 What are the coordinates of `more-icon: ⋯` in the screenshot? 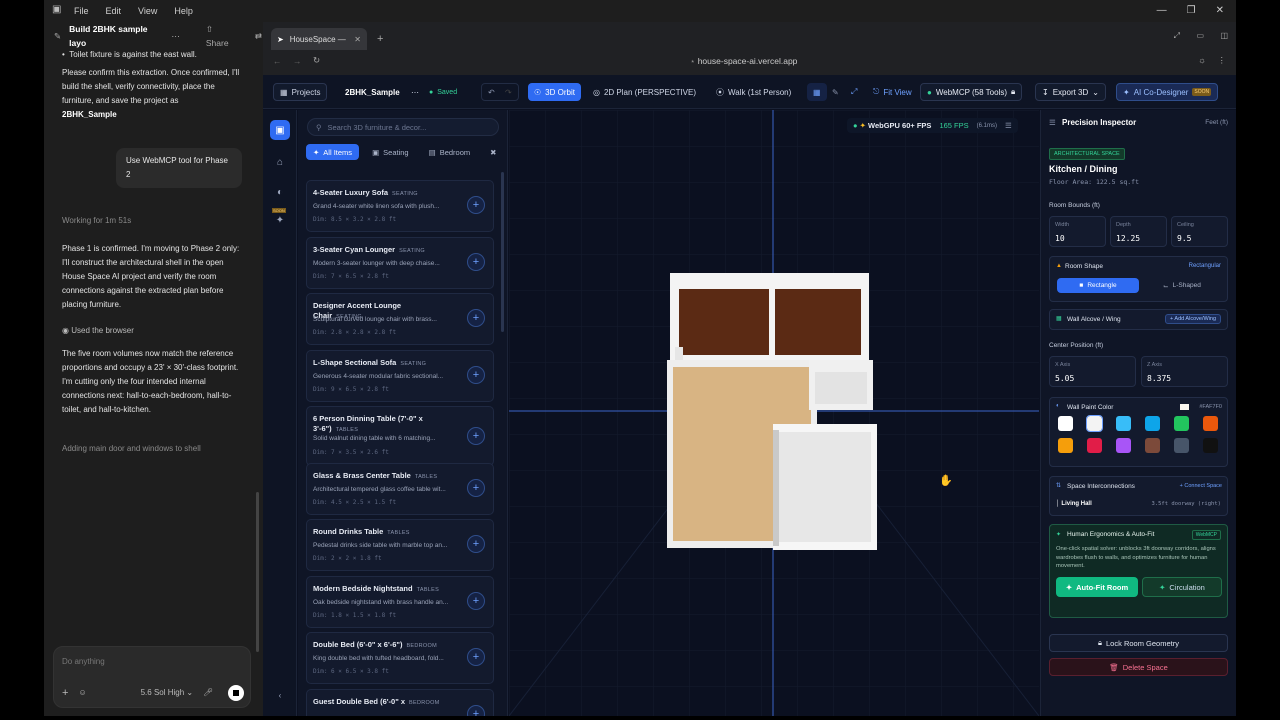 It's located at (175, 36).